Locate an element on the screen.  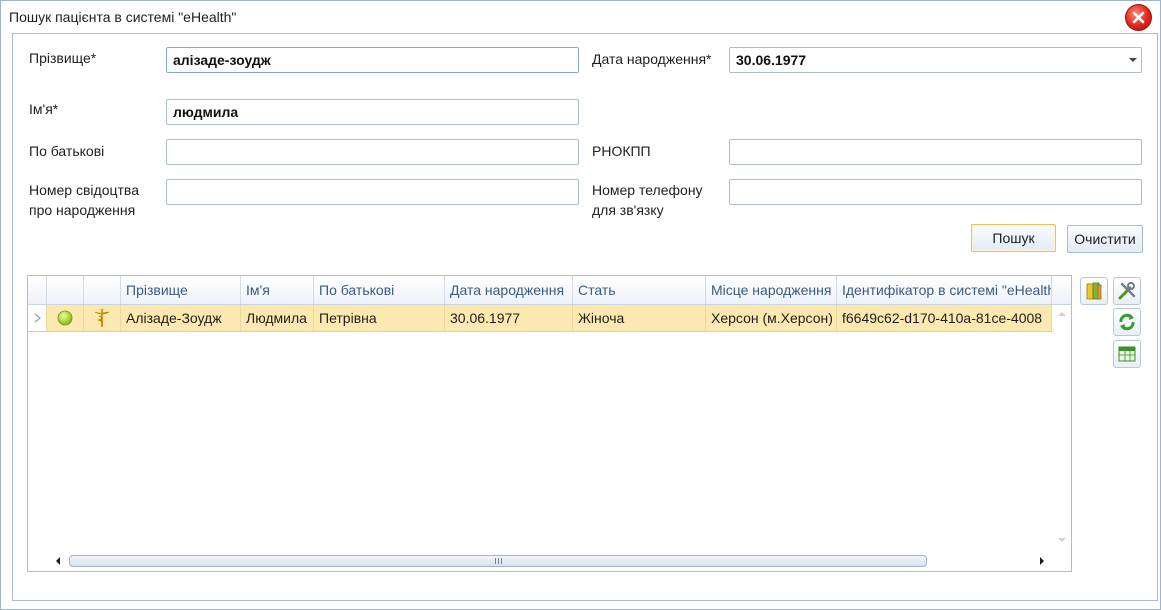
status-green-icon is located at coordinates (65, 318).